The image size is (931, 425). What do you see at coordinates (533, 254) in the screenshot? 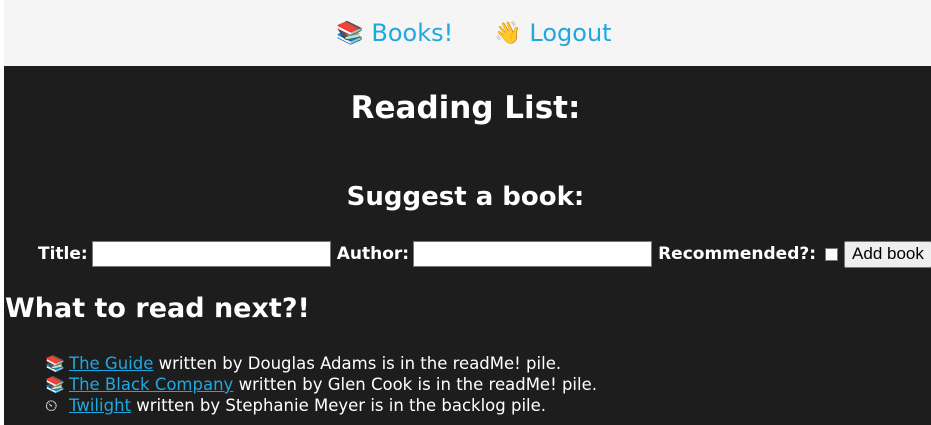
I see `author-input` at bounding box center [533, 254].